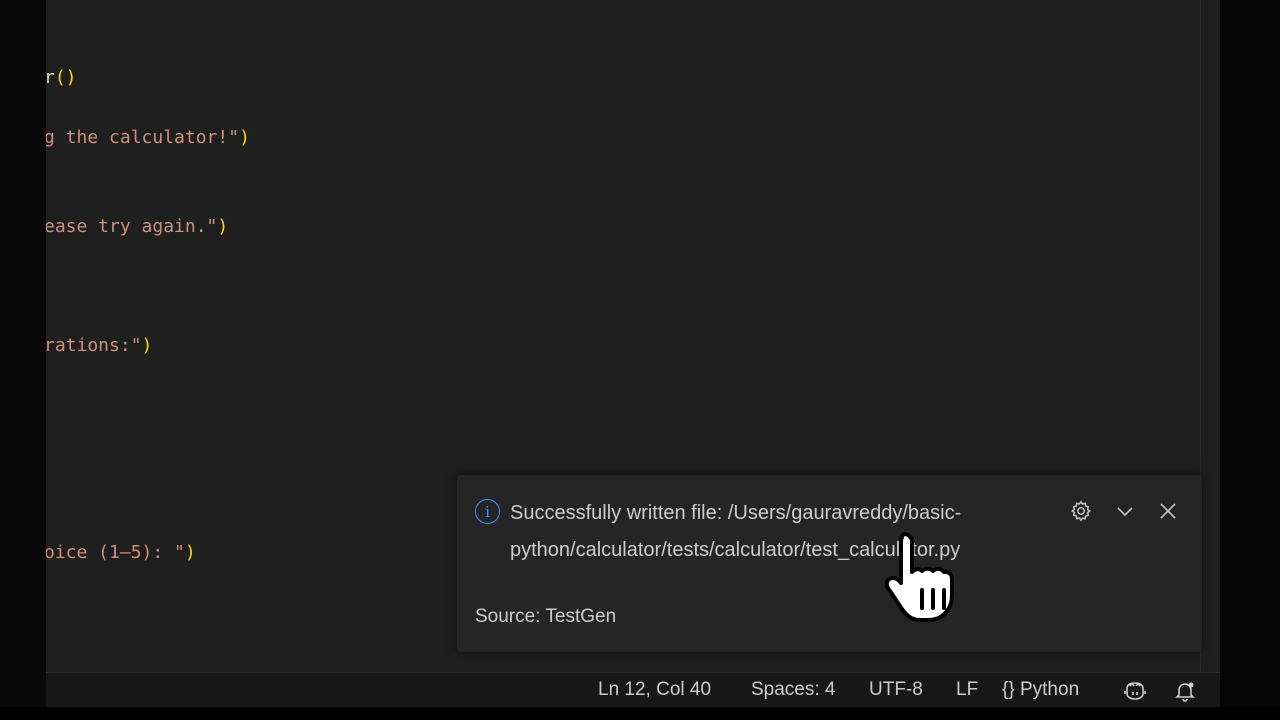 The width and height of the screenshot is (1280, 720). Describe the element at coordinates (132, 226) in the screenshot. I see `code-token-string: ease try again."` at that location.